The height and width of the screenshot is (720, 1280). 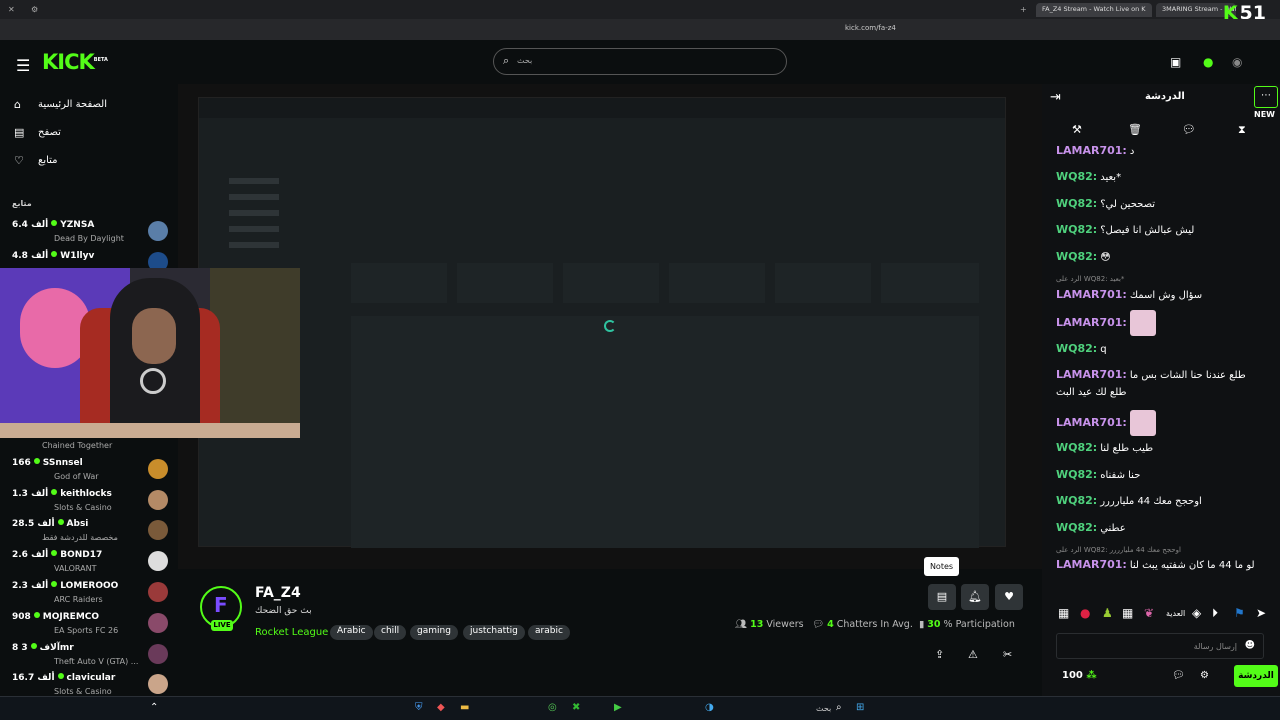 I want to click on menu-icon: ☰, so click(x=23, y=65).